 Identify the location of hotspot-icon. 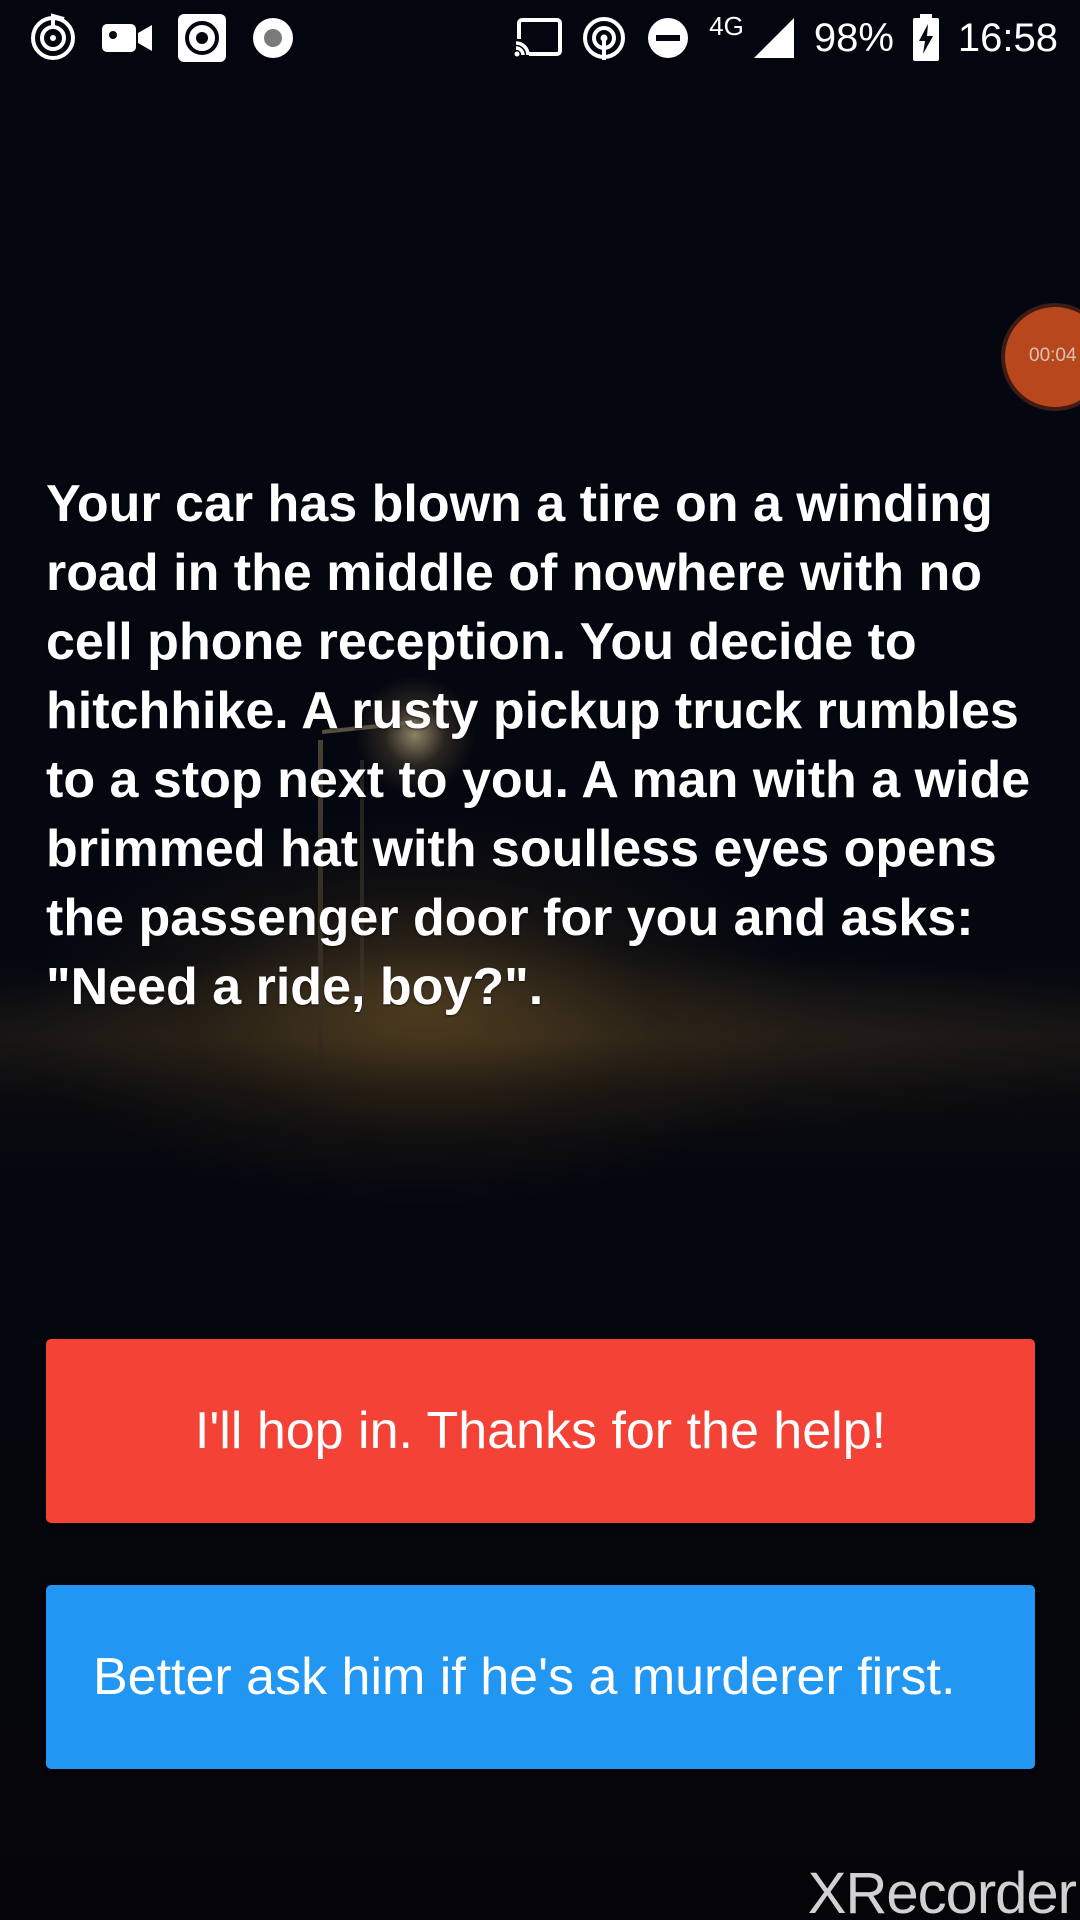
(604, 38).